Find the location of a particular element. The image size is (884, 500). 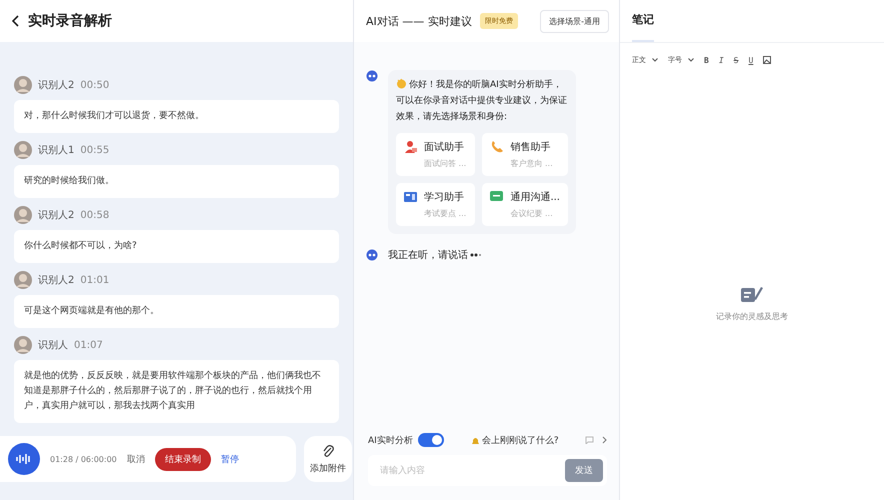

panel-title: AI对话 —— 实时建议 is located at coordinates (419, 21).